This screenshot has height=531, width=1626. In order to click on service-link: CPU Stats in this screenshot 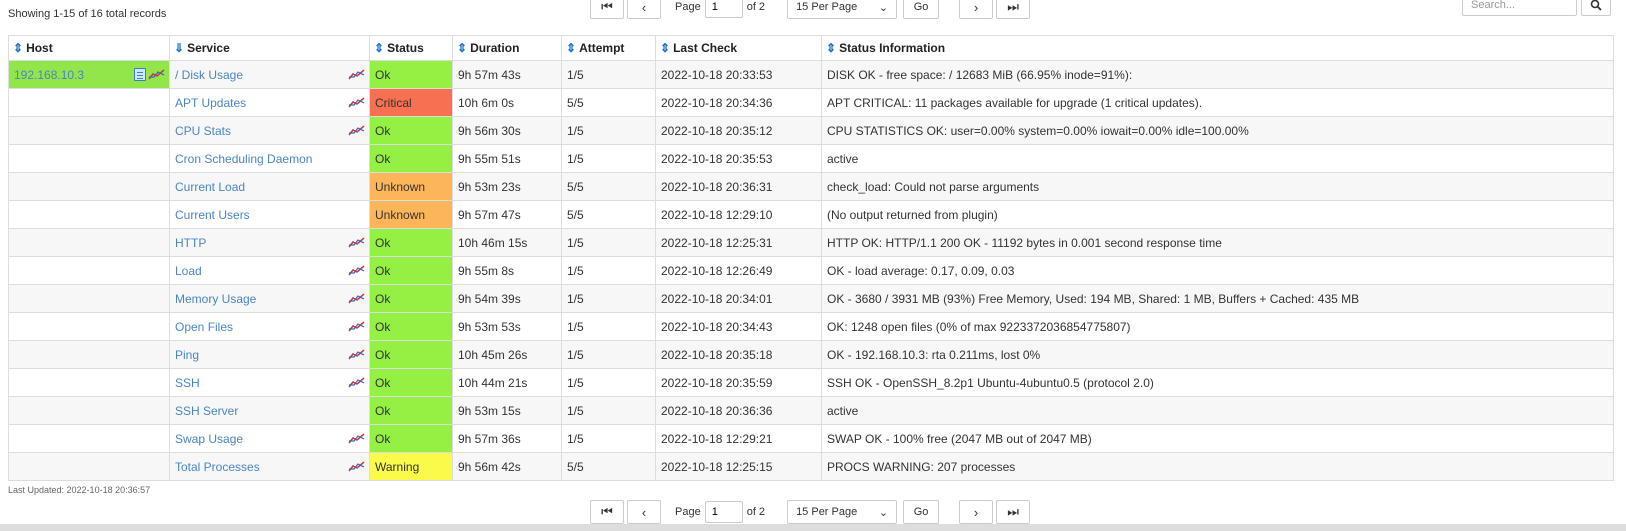, I will do `click(203, 131)`.